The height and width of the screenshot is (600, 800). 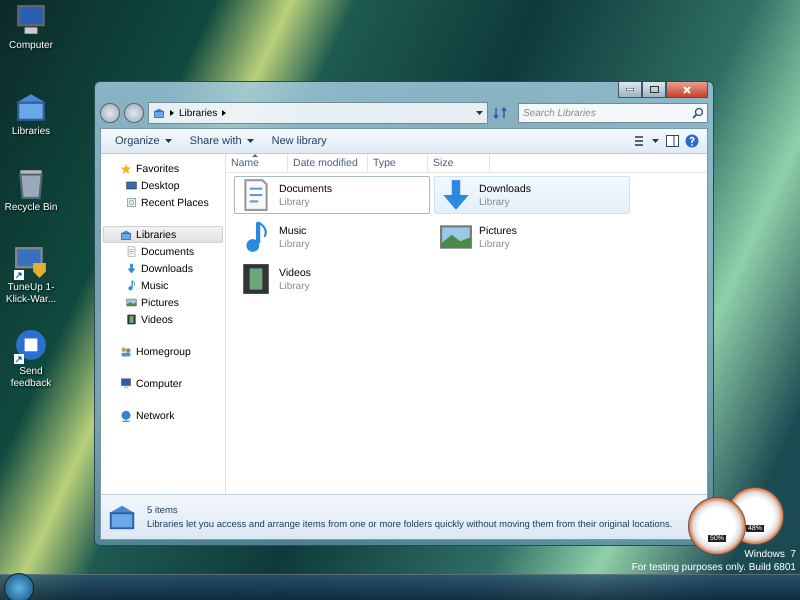 I want to click on minimize-icon, so click(x=630, y=89).